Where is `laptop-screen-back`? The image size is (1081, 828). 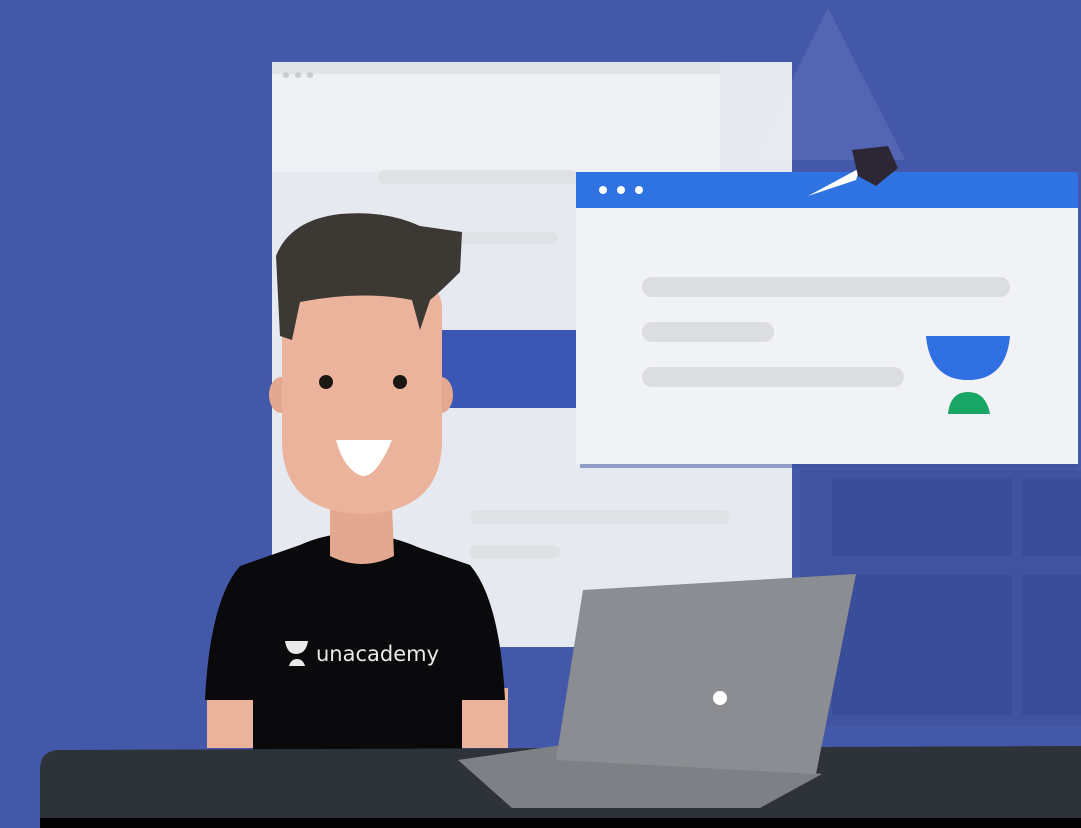 laptop-screen-back is located at coordinates (706, 674).